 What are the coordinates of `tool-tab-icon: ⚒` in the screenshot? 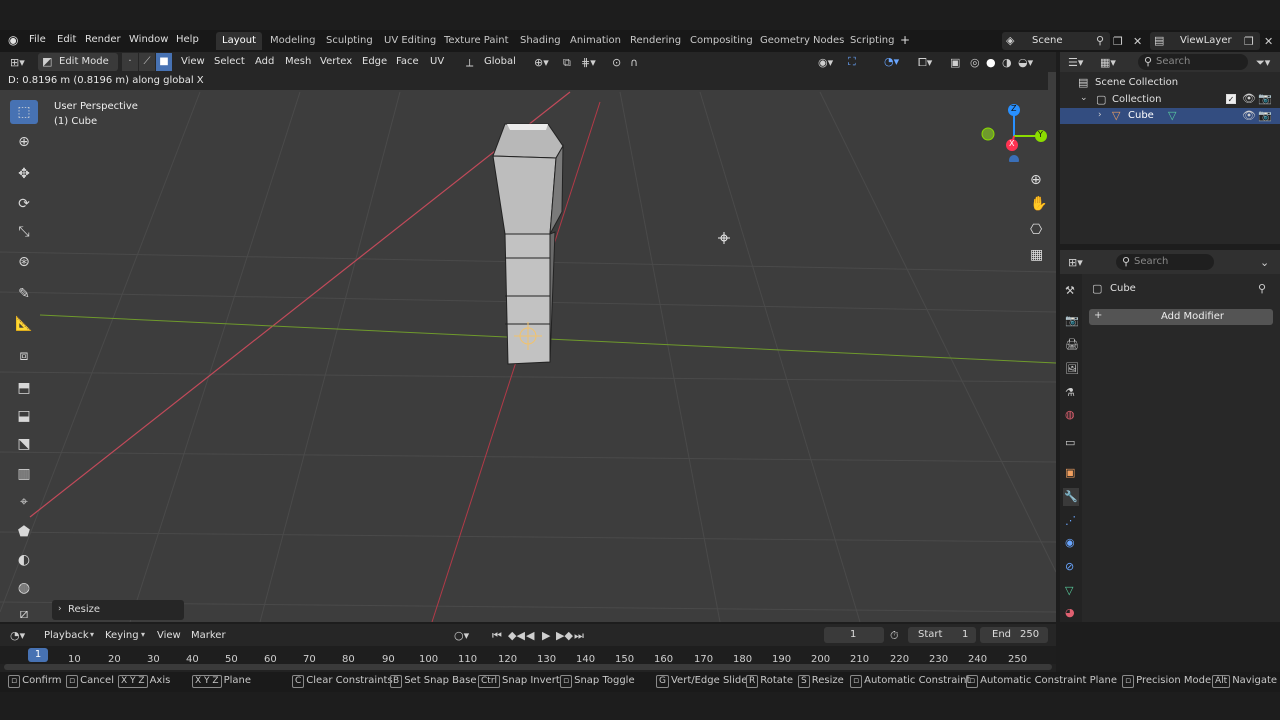 It's located at (1070, 290).